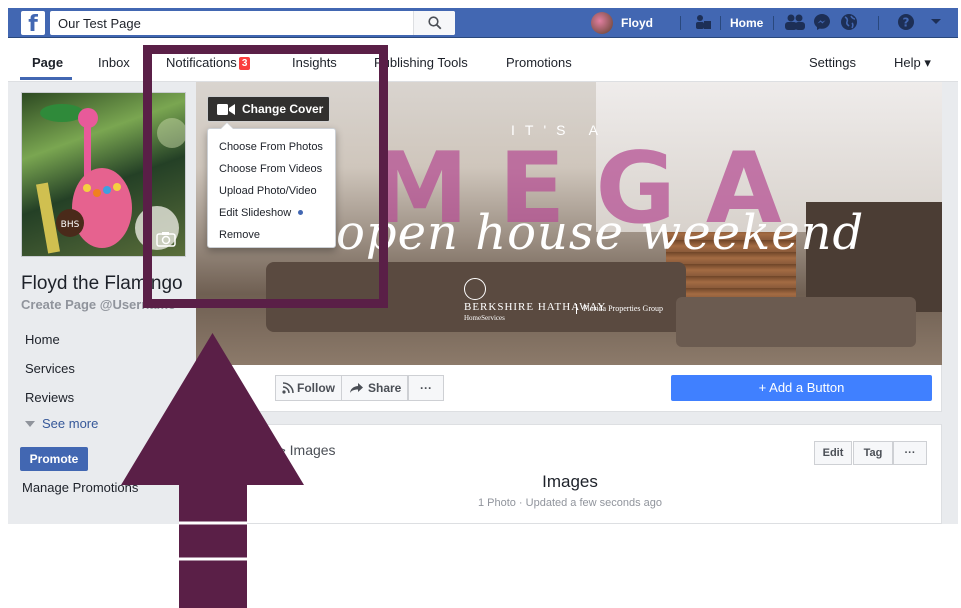 The width and height of the screenshot is (961, 608). What do you see at coordinates (484, 318) in the screenshot?
I see `cover-brand-sub: HomeServices` at bounding box center [484, 318].